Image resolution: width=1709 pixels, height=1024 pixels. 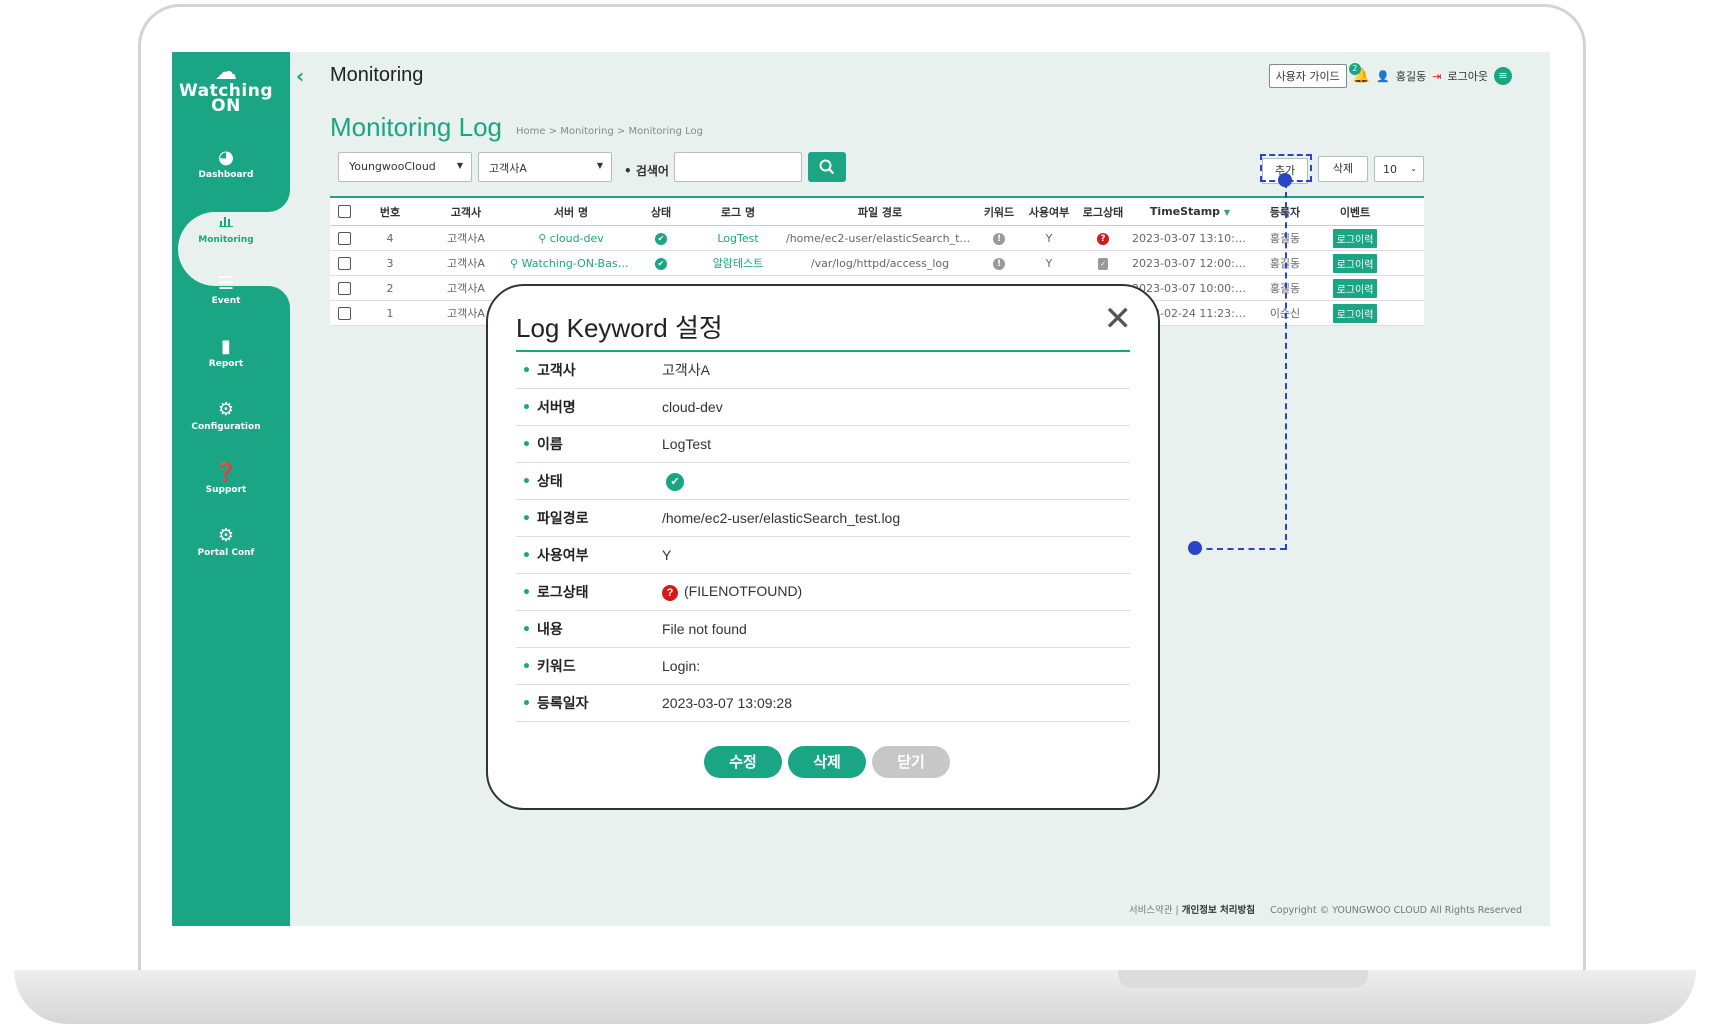 What do you see at coordinates (661, 212) in the screenshot?
I see `col-header: 상태` at bounding box center [661, 212].